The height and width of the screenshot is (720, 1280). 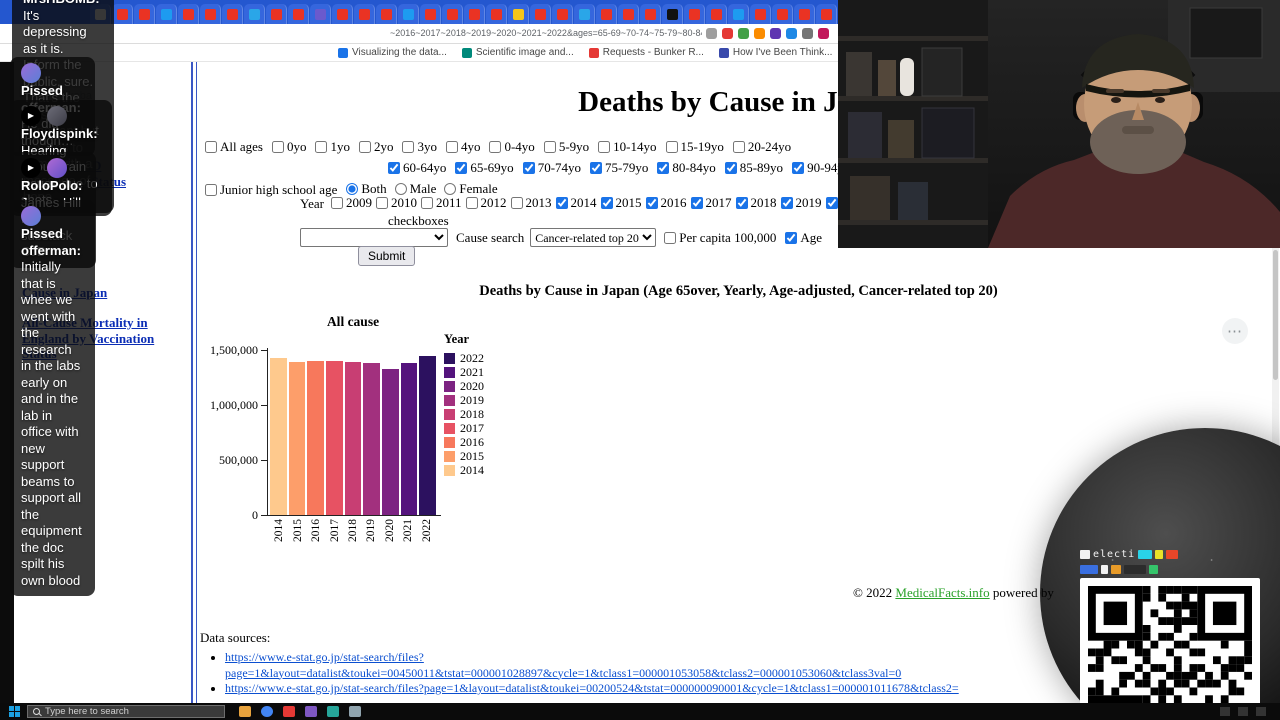 What do you see at coordinates (761, 147) in the screenshot?
I see `checkbox-20-24yo: 20-24yo` at bounding box center [761, 147].